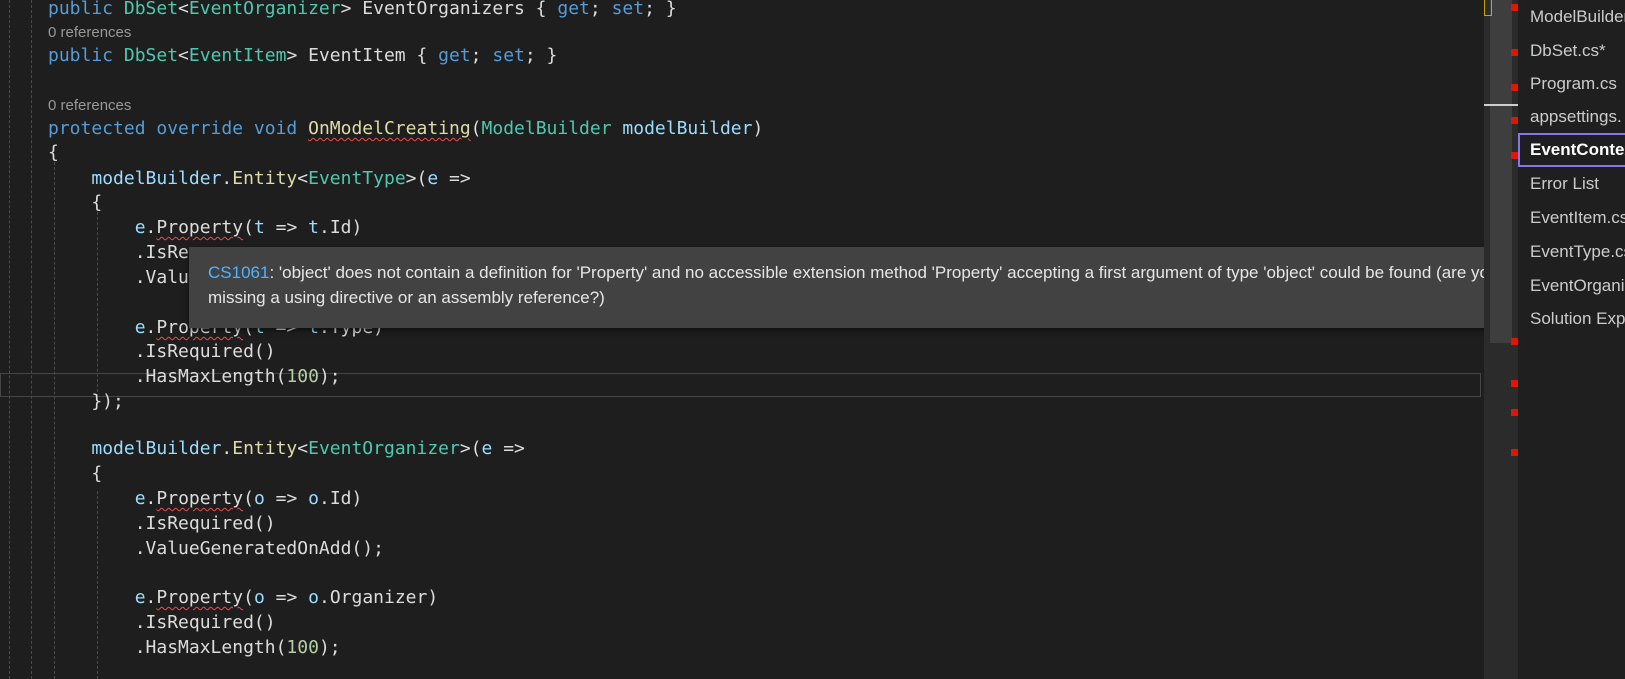  What do you see at coordinates (265, 178) in the screenshot?
I see `code-token: Entity` at bounding box center [265, 178].